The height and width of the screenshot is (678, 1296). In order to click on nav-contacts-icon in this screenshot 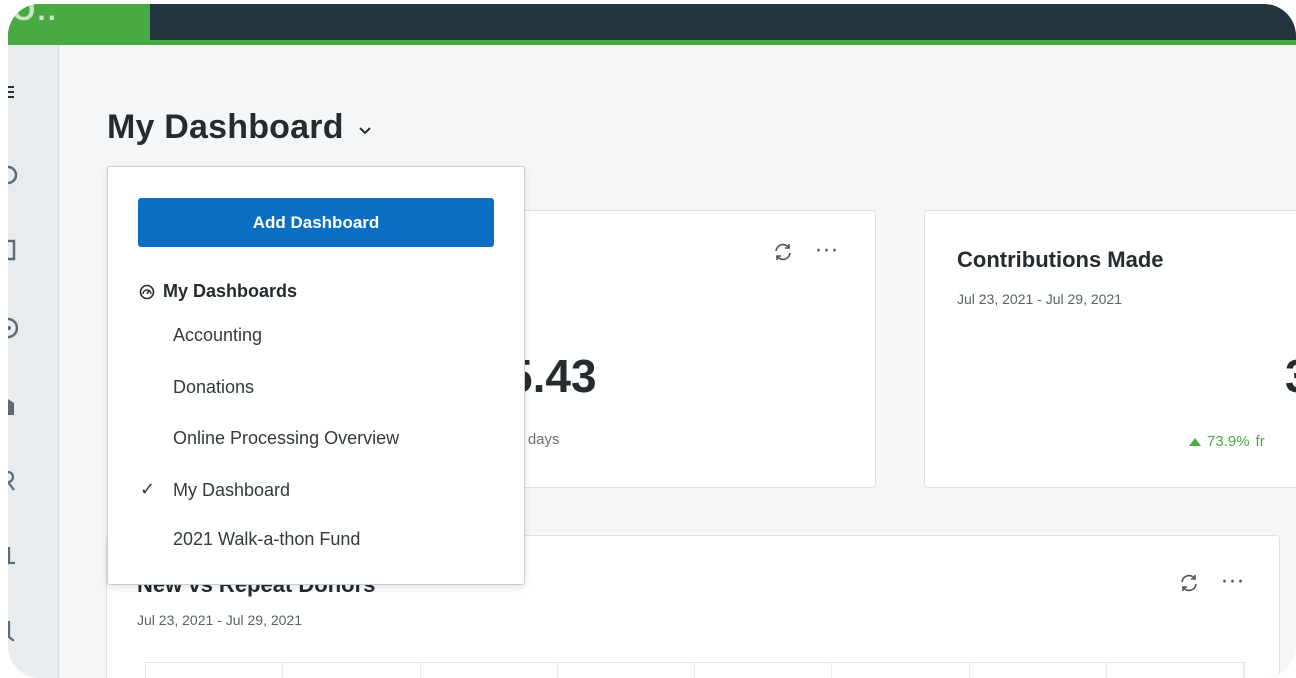, I will do `click(15, 250)`.